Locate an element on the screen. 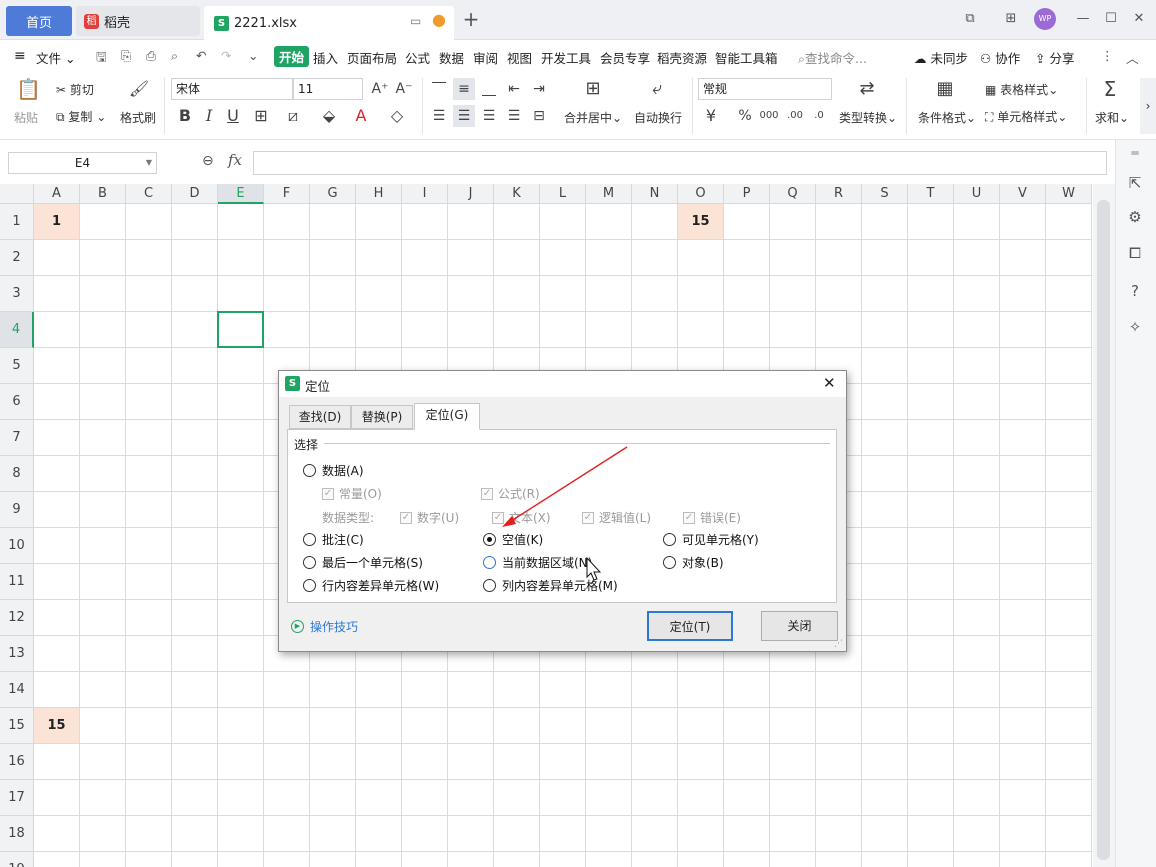 The image size is (1156, 867). justify-icon: ☰ is located at coordinates (514, 116).